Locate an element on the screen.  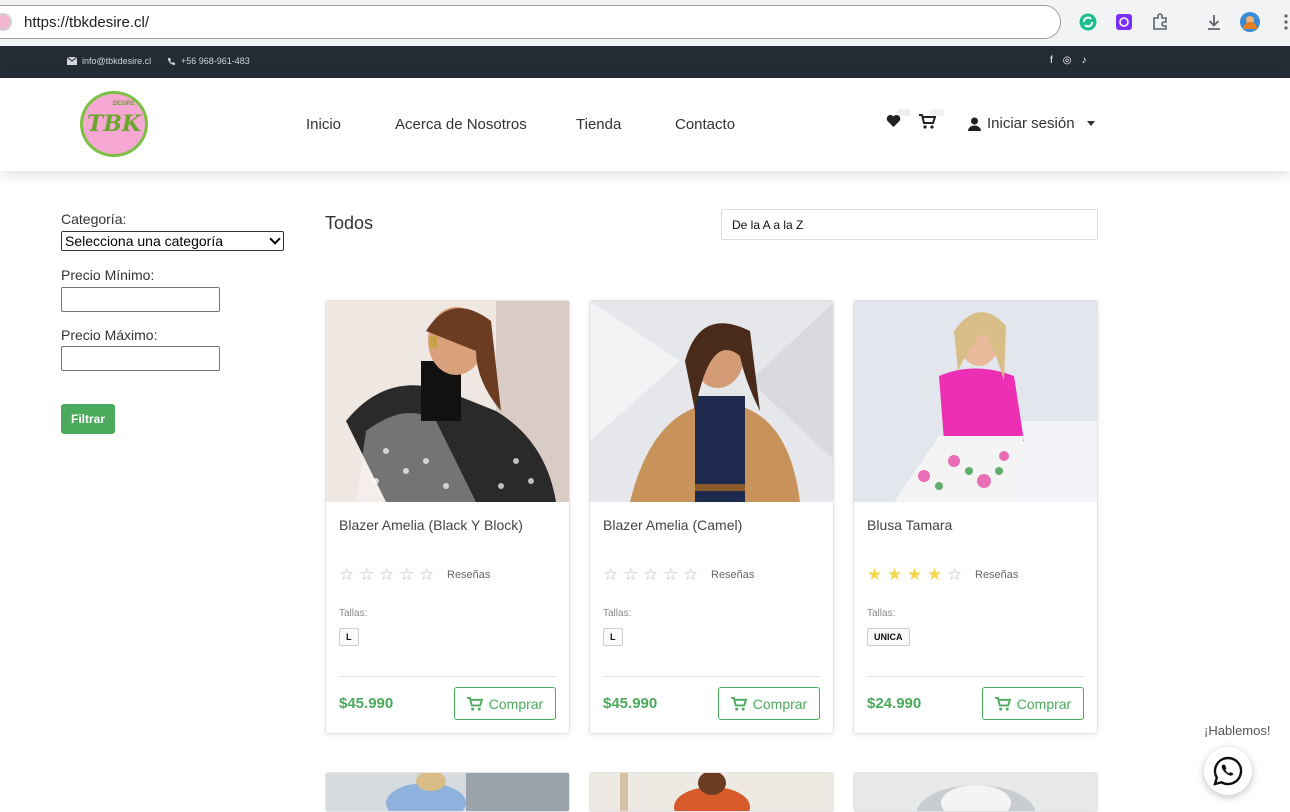
category-selected: Selecciona una categoría is located at coordinates (144, 241).